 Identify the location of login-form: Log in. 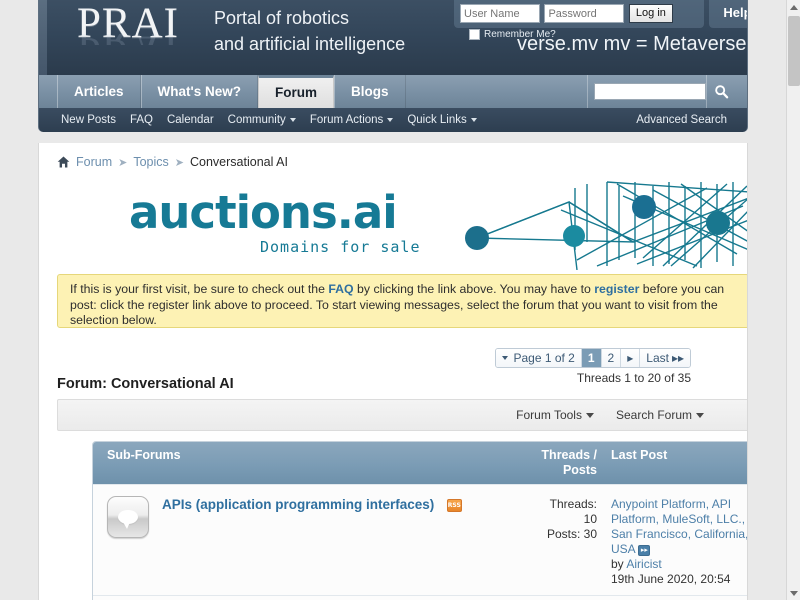
(579, 14).